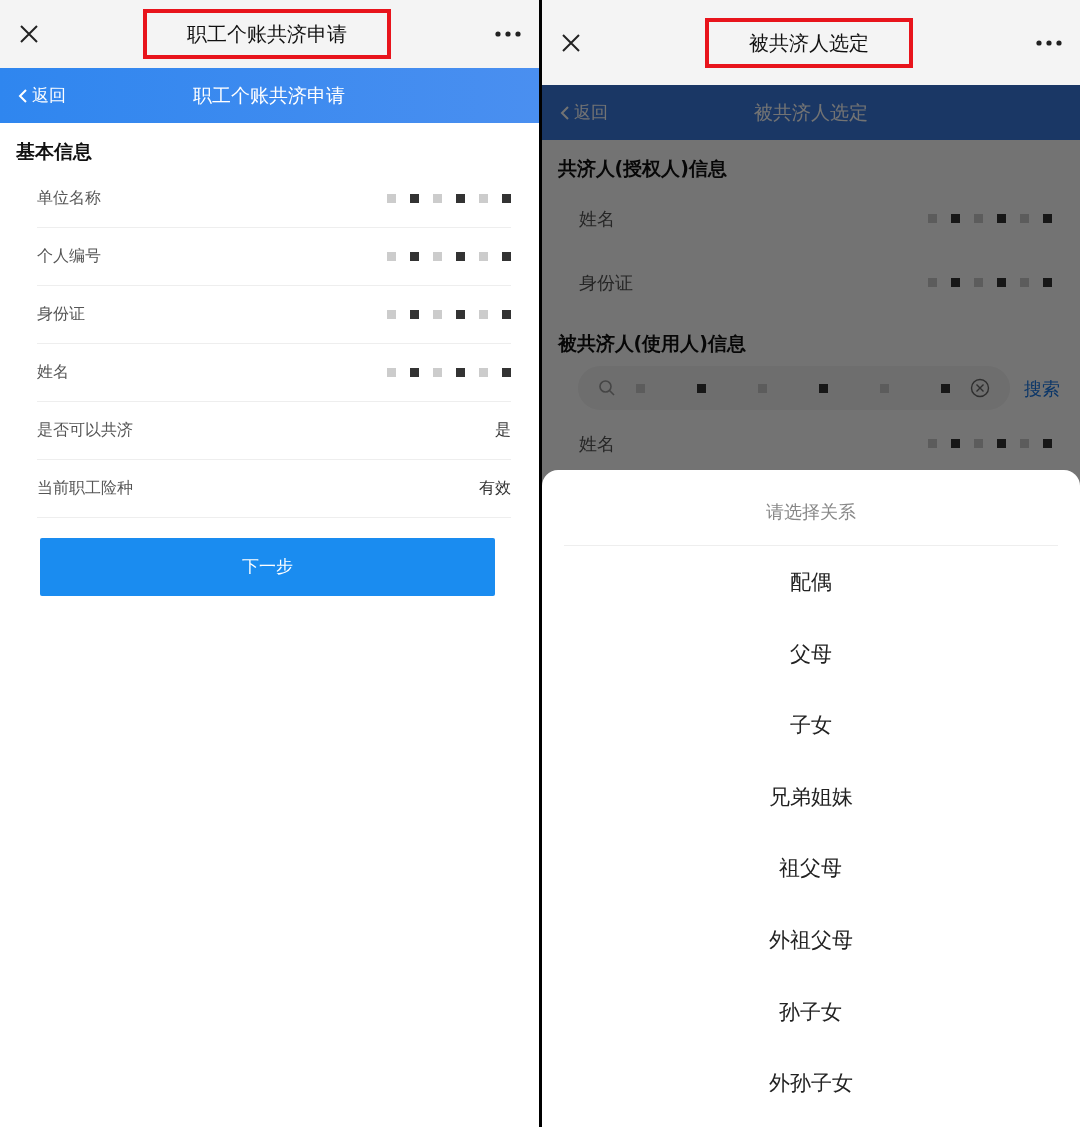 This screenshot has height=1127, width=1080. What do you see at coordinates (810, 796) in the screenshot?
I see `relation-option: 兄弟姐妹` at bounding box center [810, 796].